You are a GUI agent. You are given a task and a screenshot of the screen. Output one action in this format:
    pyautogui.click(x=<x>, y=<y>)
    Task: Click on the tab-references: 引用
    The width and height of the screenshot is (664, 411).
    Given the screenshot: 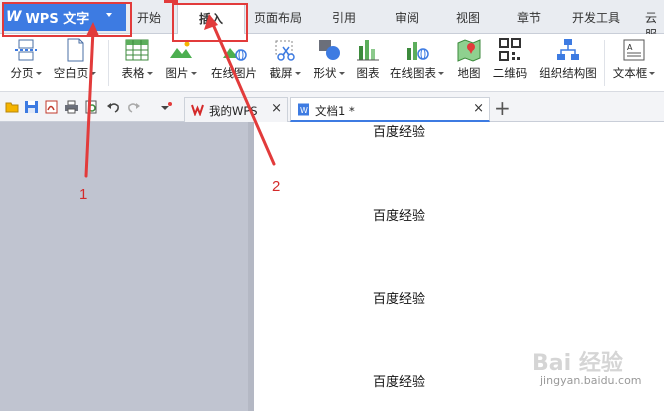 What is the action you would take?
    pyautogui.click(x=344, y=17)
    